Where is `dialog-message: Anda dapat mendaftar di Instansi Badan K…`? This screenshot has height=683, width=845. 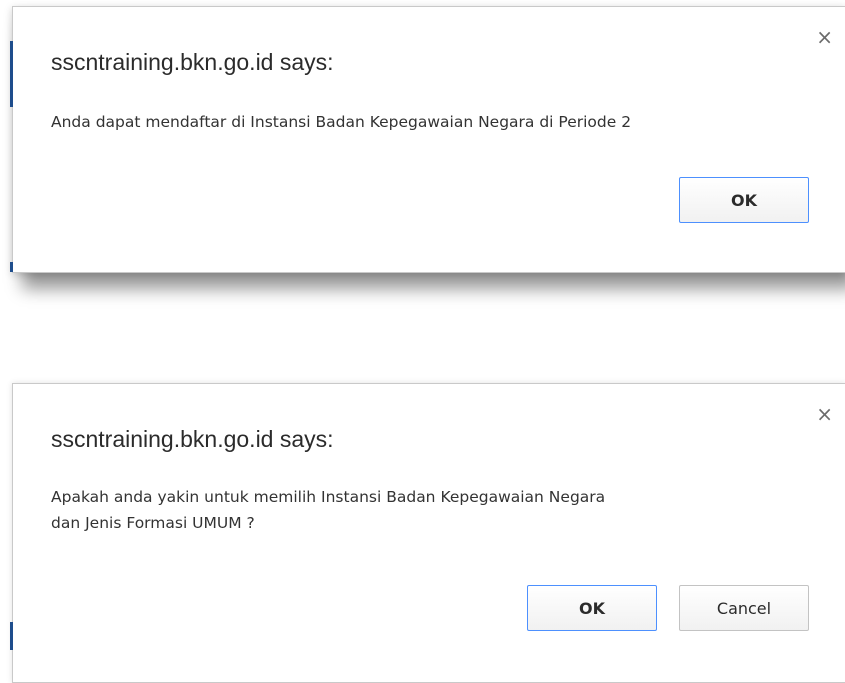 dialog-message: Anda dapat mendaftar di Instansi Badan K… is located at coordinates (436, 122).